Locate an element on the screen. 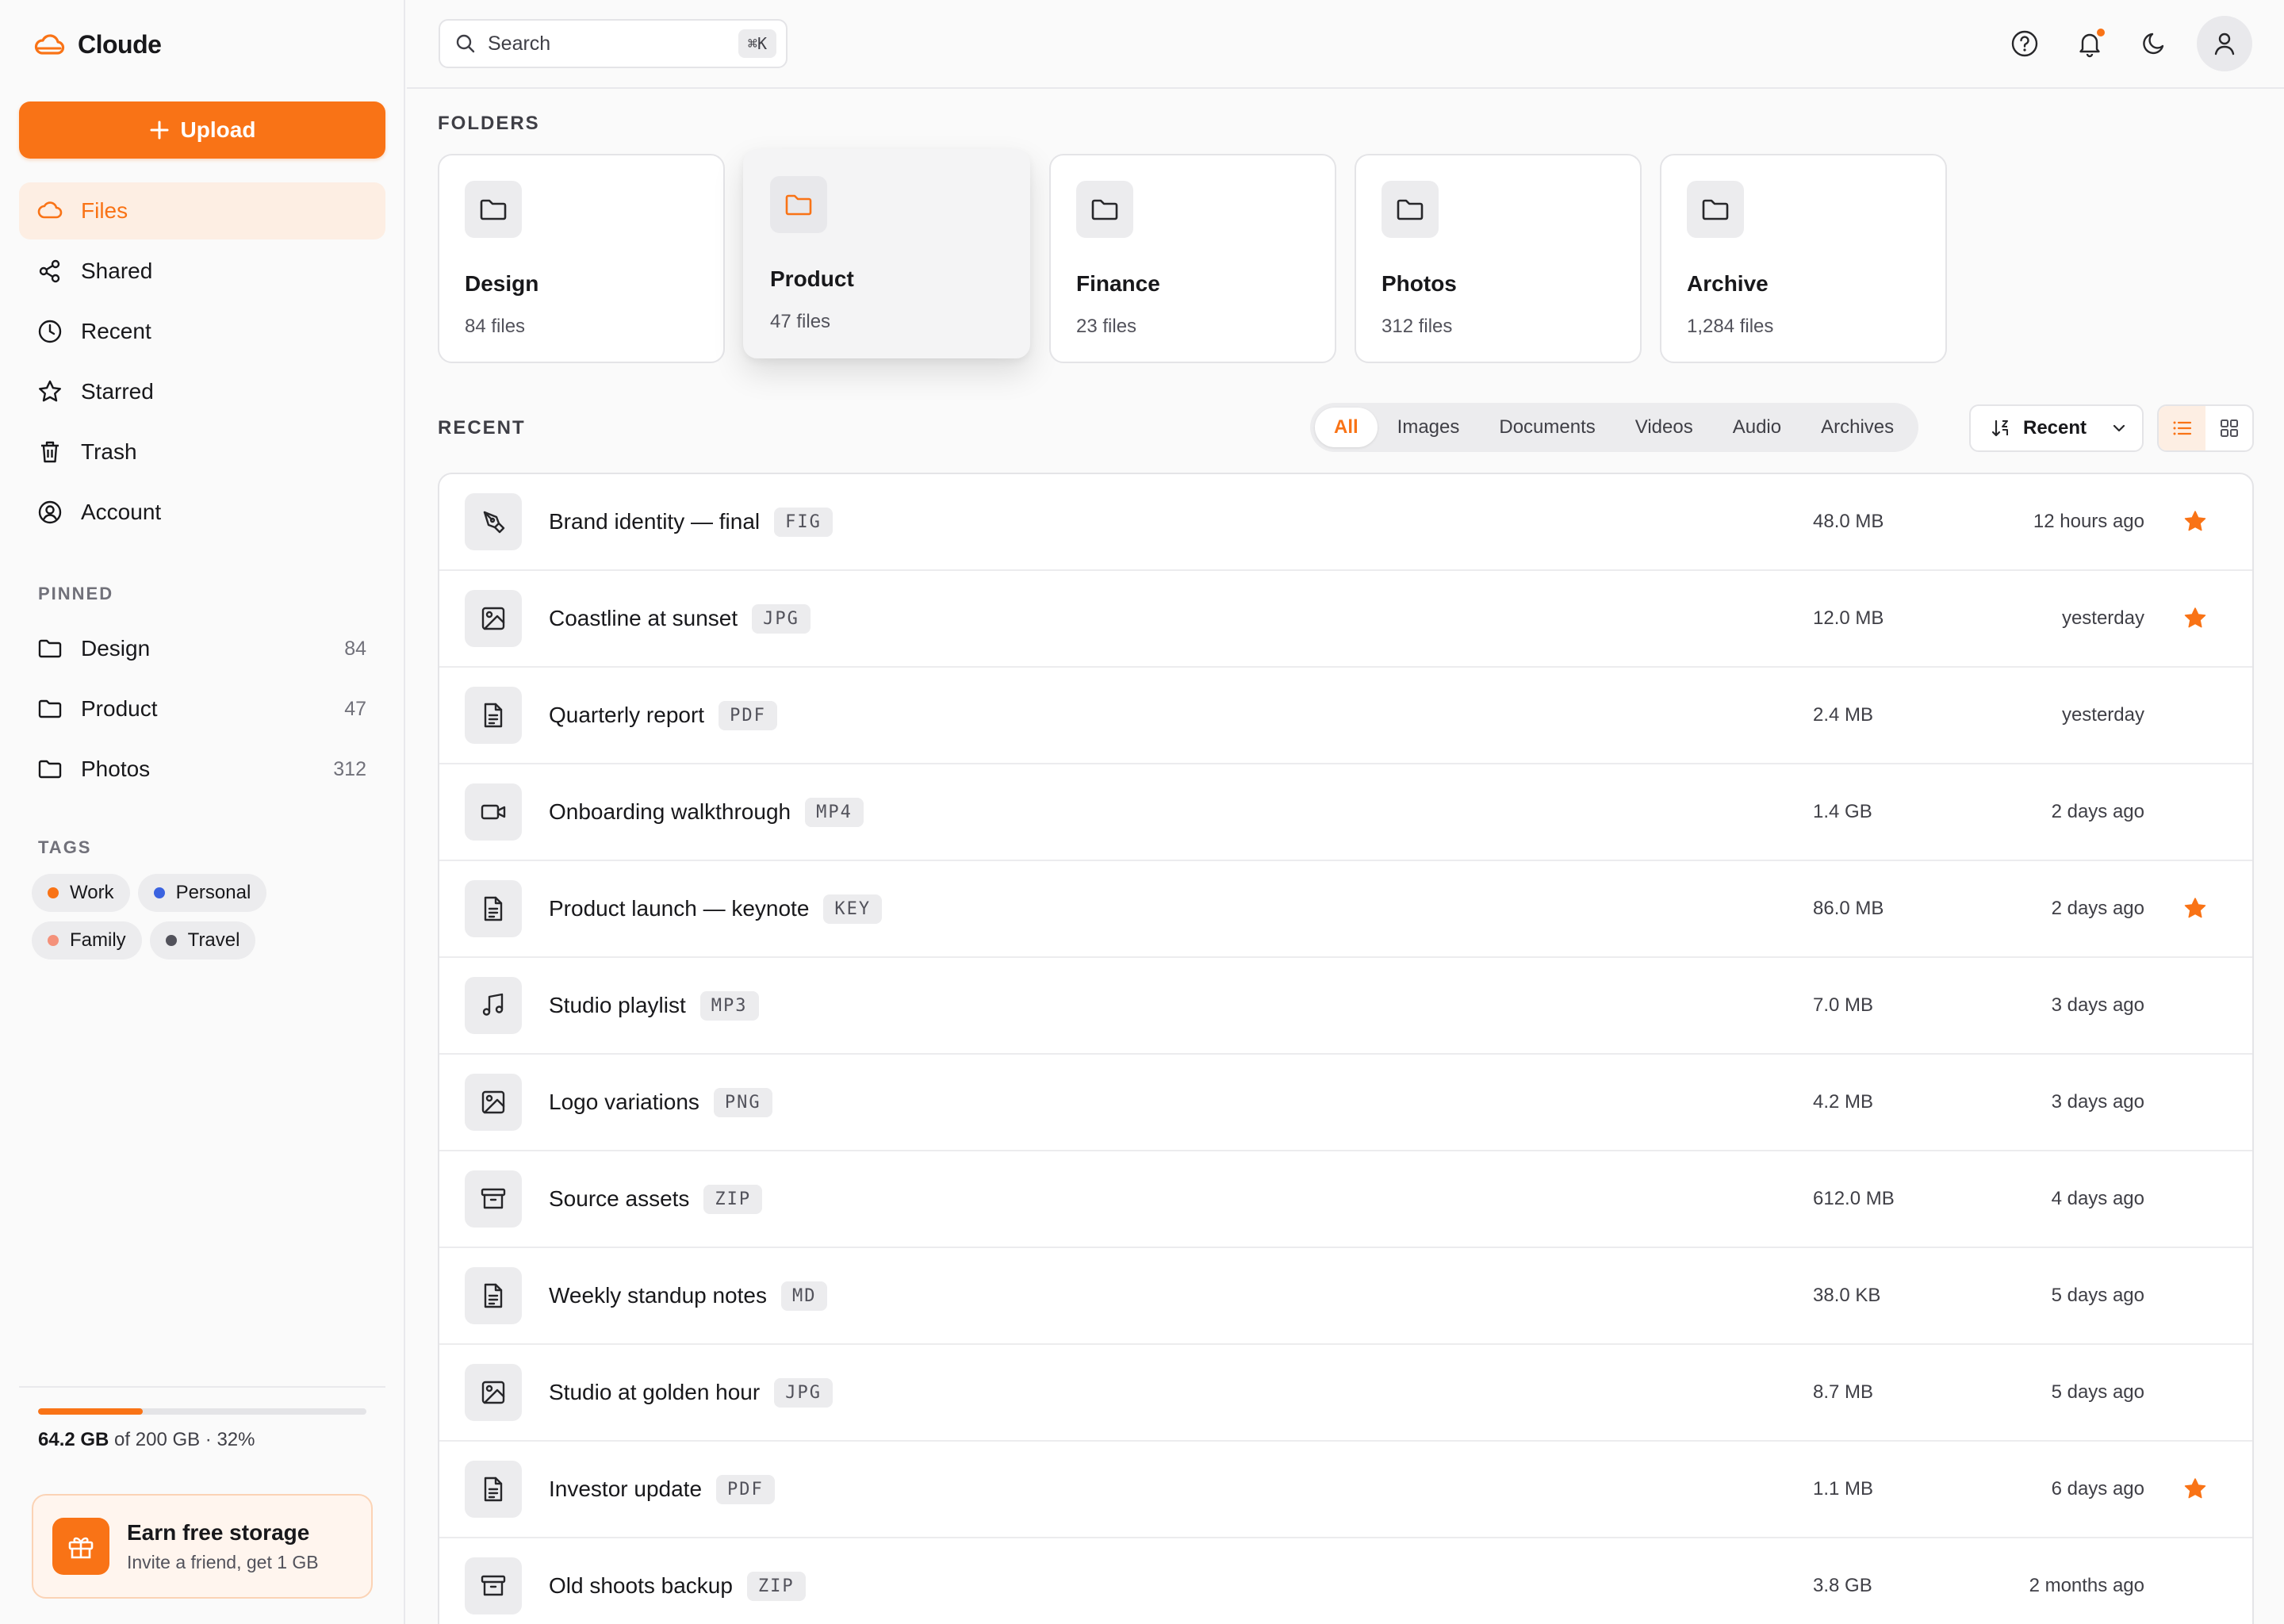 The width and height of the screenshot is (2284, 1624). filter-audio: Audio is located at coordinates (1757, 427).